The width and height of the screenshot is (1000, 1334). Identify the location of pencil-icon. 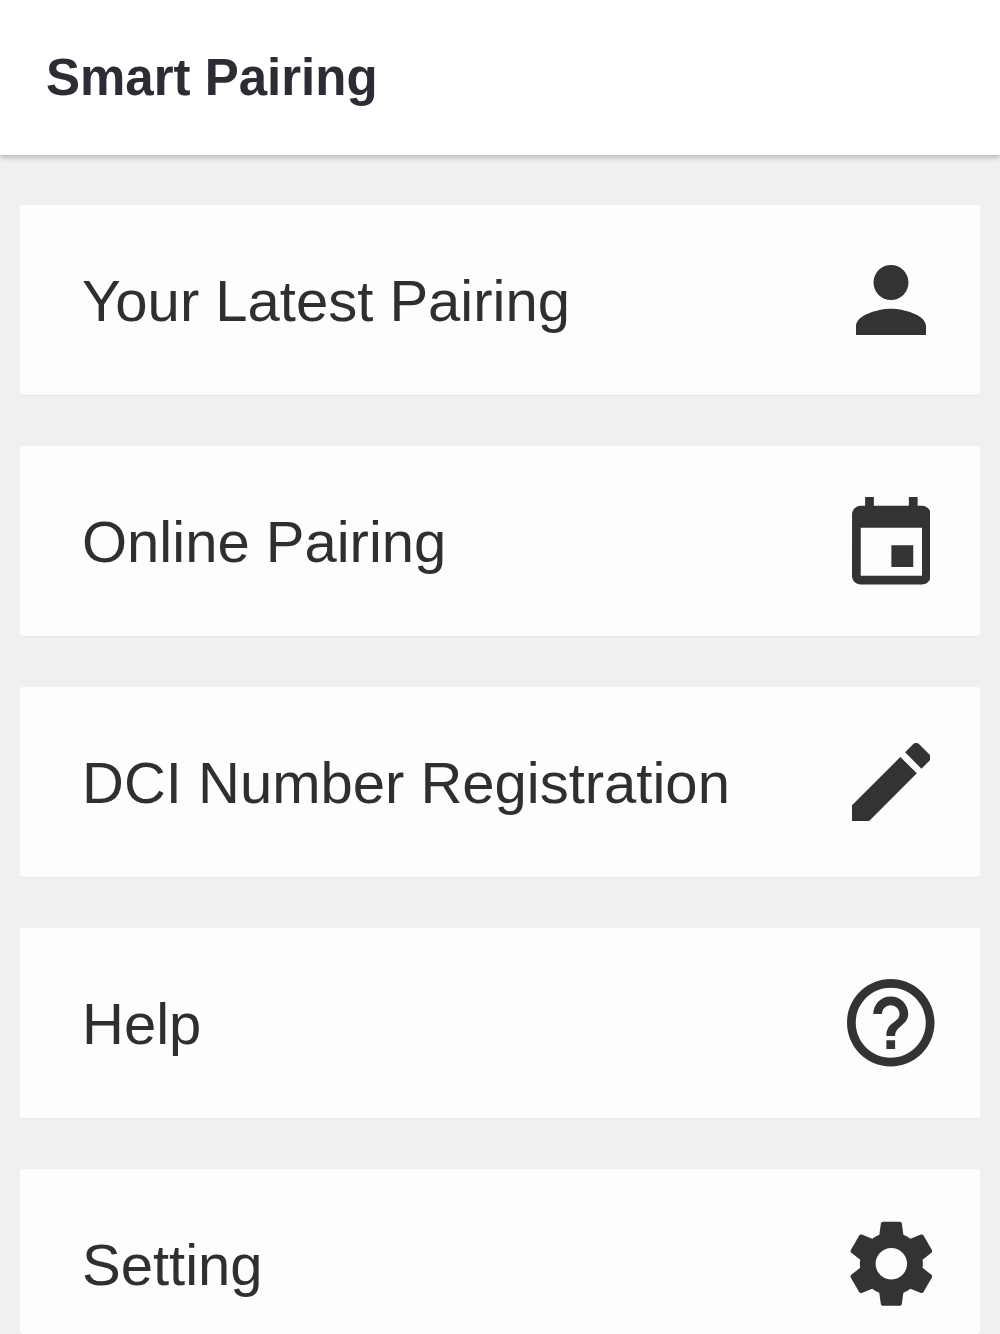
(891, 782).